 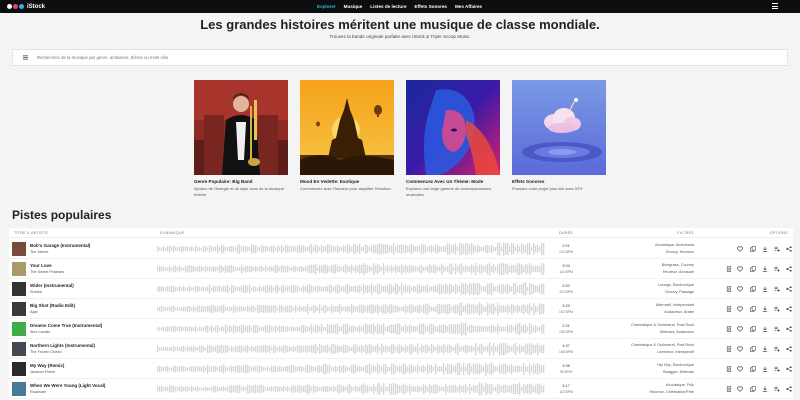 I want to click on istock-logo: iStock, so click(x=26, y=6).